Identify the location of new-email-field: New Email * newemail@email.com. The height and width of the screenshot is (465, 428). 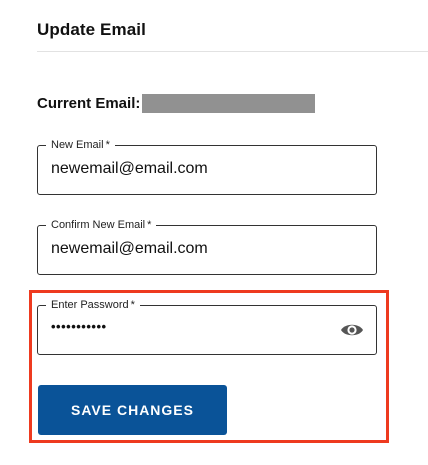
(207, 166).